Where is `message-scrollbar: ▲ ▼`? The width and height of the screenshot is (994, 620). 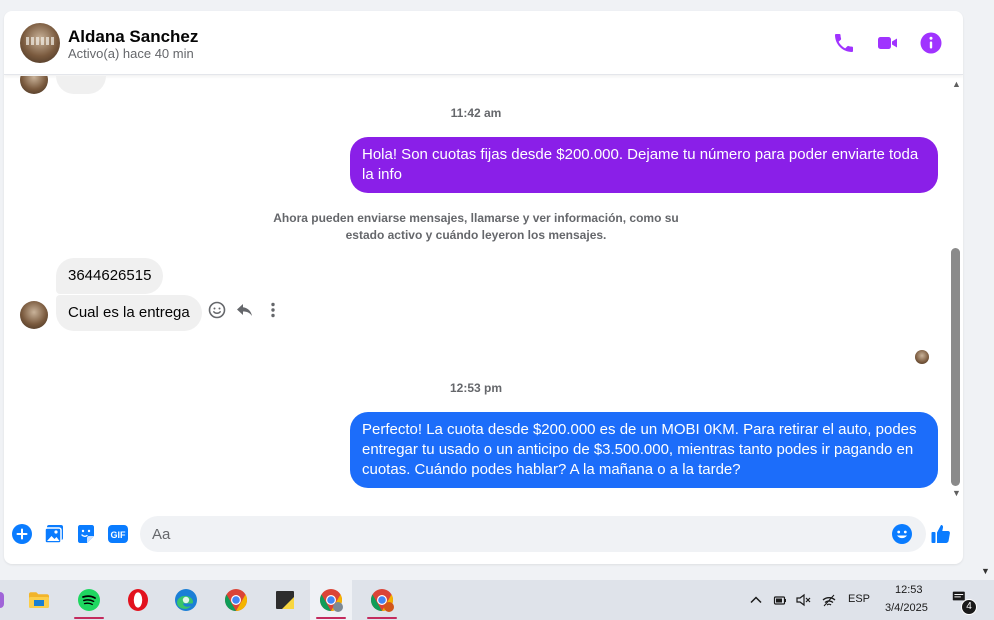 message-scrollbar: ▲ ▼ is located at coordinates (955, 289).